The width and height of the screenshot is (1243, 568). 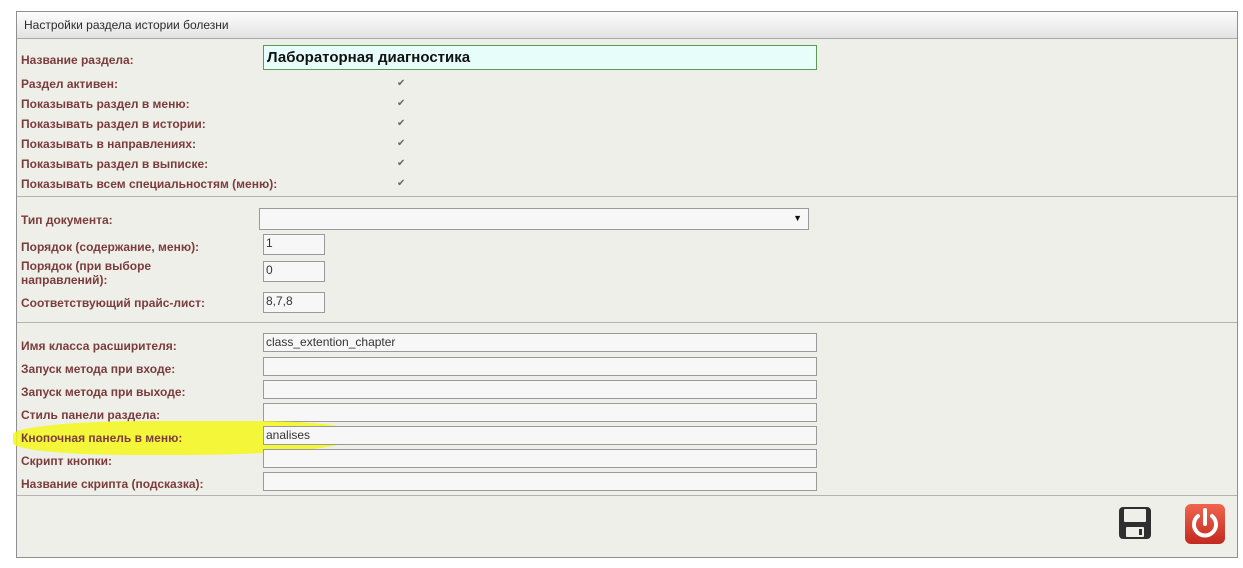 What do you see at coordinates (102, 438) in the screenshot?
I see `ext-field-label: Кнопочная панель в меню:` at bounding box center [102, 438].